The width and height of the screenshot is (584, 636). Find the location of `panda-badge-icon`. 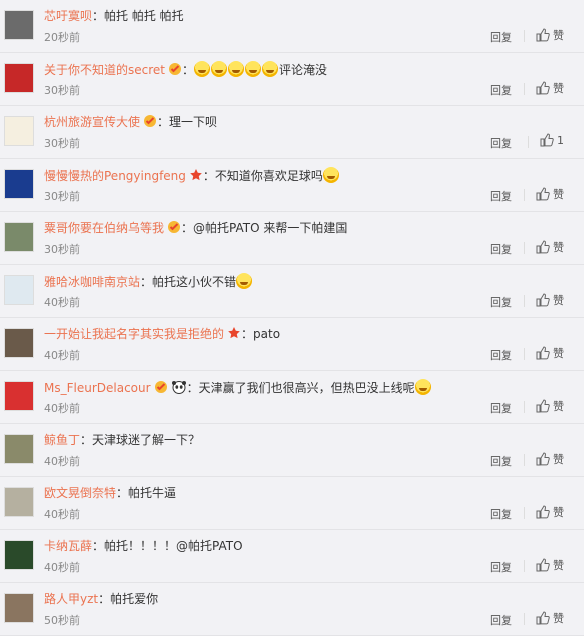

panda-badge-icon is located at coordinates (179, 387).